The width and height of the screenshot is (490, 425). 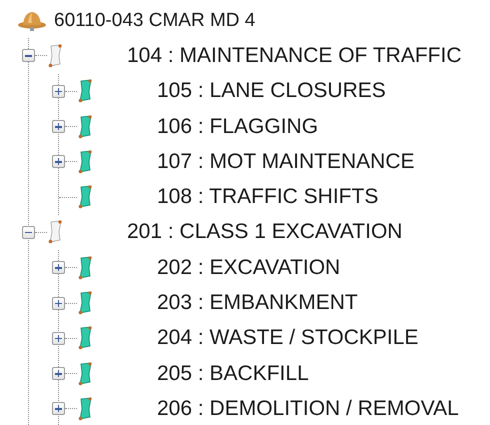 I want to click on tree-node-label: 105 : LANE CLOSURES, so click(x=271, y=91).